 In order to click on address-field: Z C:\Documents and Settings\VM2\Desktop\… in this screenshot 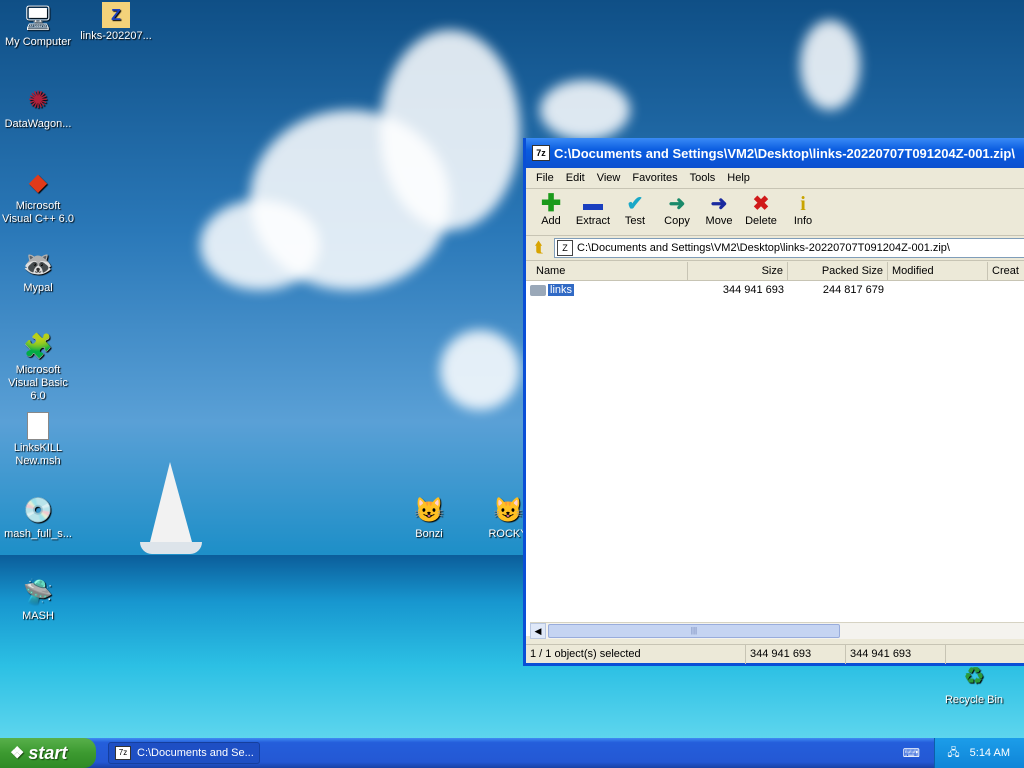, I will do `click(789, 248)`.